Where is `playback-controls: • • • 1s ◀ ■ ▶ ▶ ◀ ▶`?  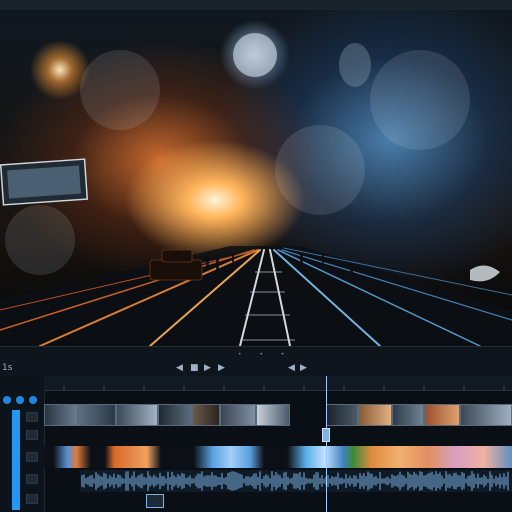 playback-controls: • • • 1s ◀ ■ ▶ ▶ ◀ ▶ is located at coordinates (256, 362).